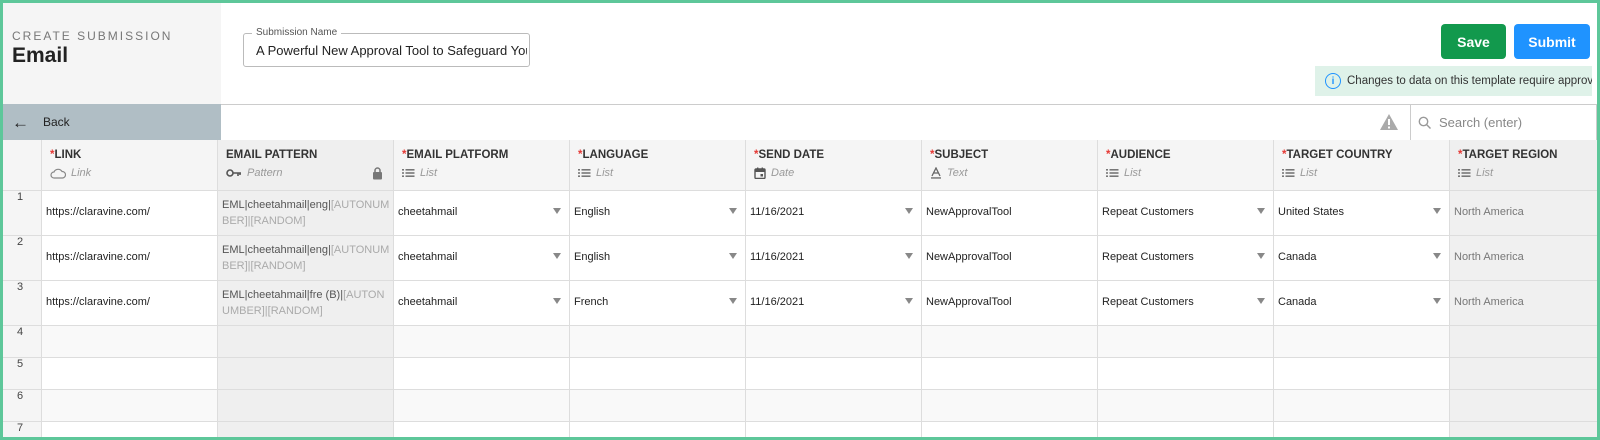 The image size is (1600, 440). Describe the element at coordinates (783, 173) in the screenshot. I see `column-type-label: Date` at that location.